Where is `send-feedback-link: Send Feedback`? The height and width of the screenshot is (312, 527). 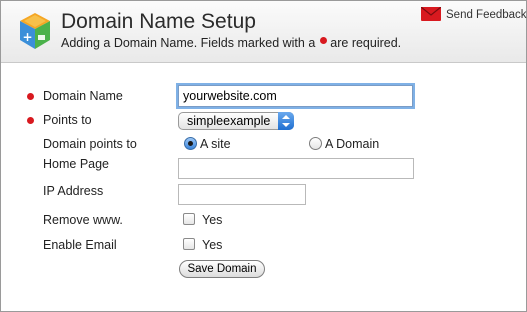 send-feedback-link: Send Feedback is located at coordinates (473, 13).